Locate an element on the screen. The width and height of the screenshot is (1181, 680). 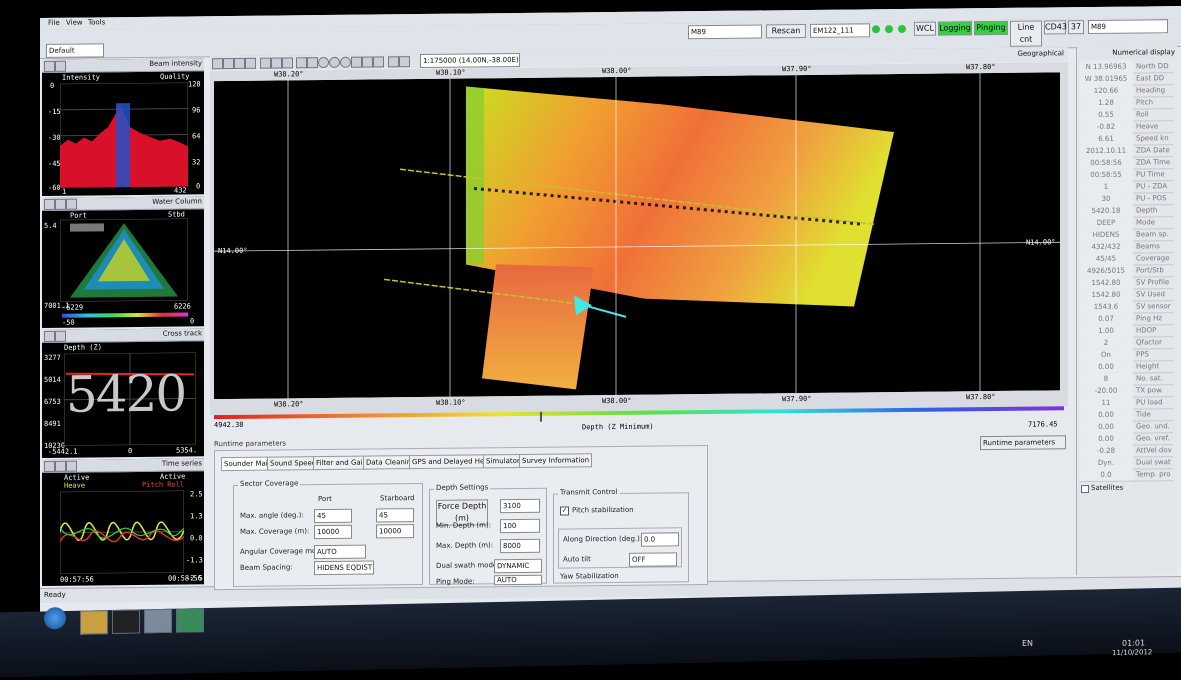
color-icon is located at coordinates (334, 62).